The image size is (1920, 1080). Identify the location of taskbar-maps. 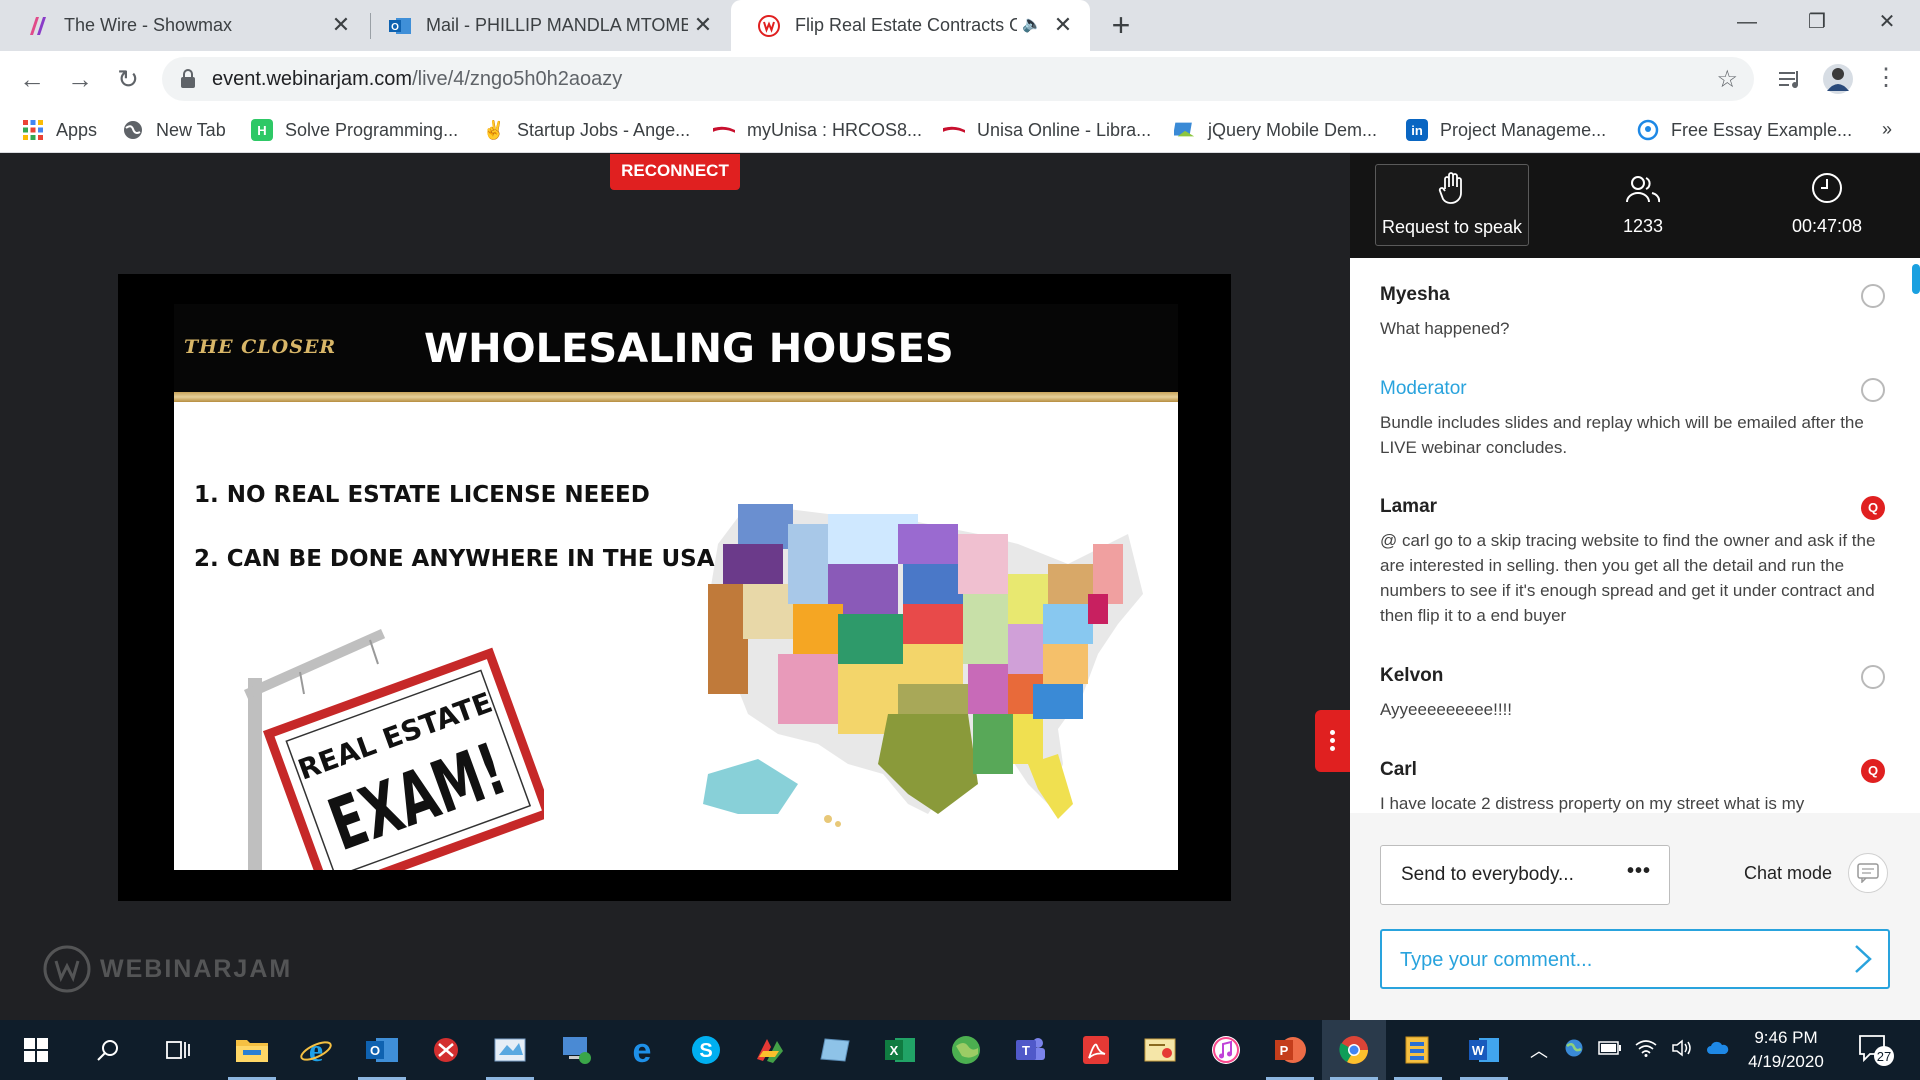
(966, 1050).